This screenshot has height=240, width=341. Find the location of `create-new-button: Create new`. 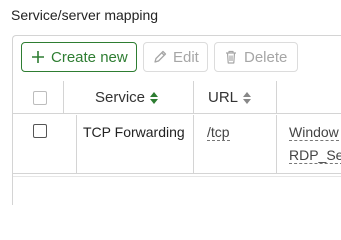

create-new-button: Create new is located at coordinates (79, 57).